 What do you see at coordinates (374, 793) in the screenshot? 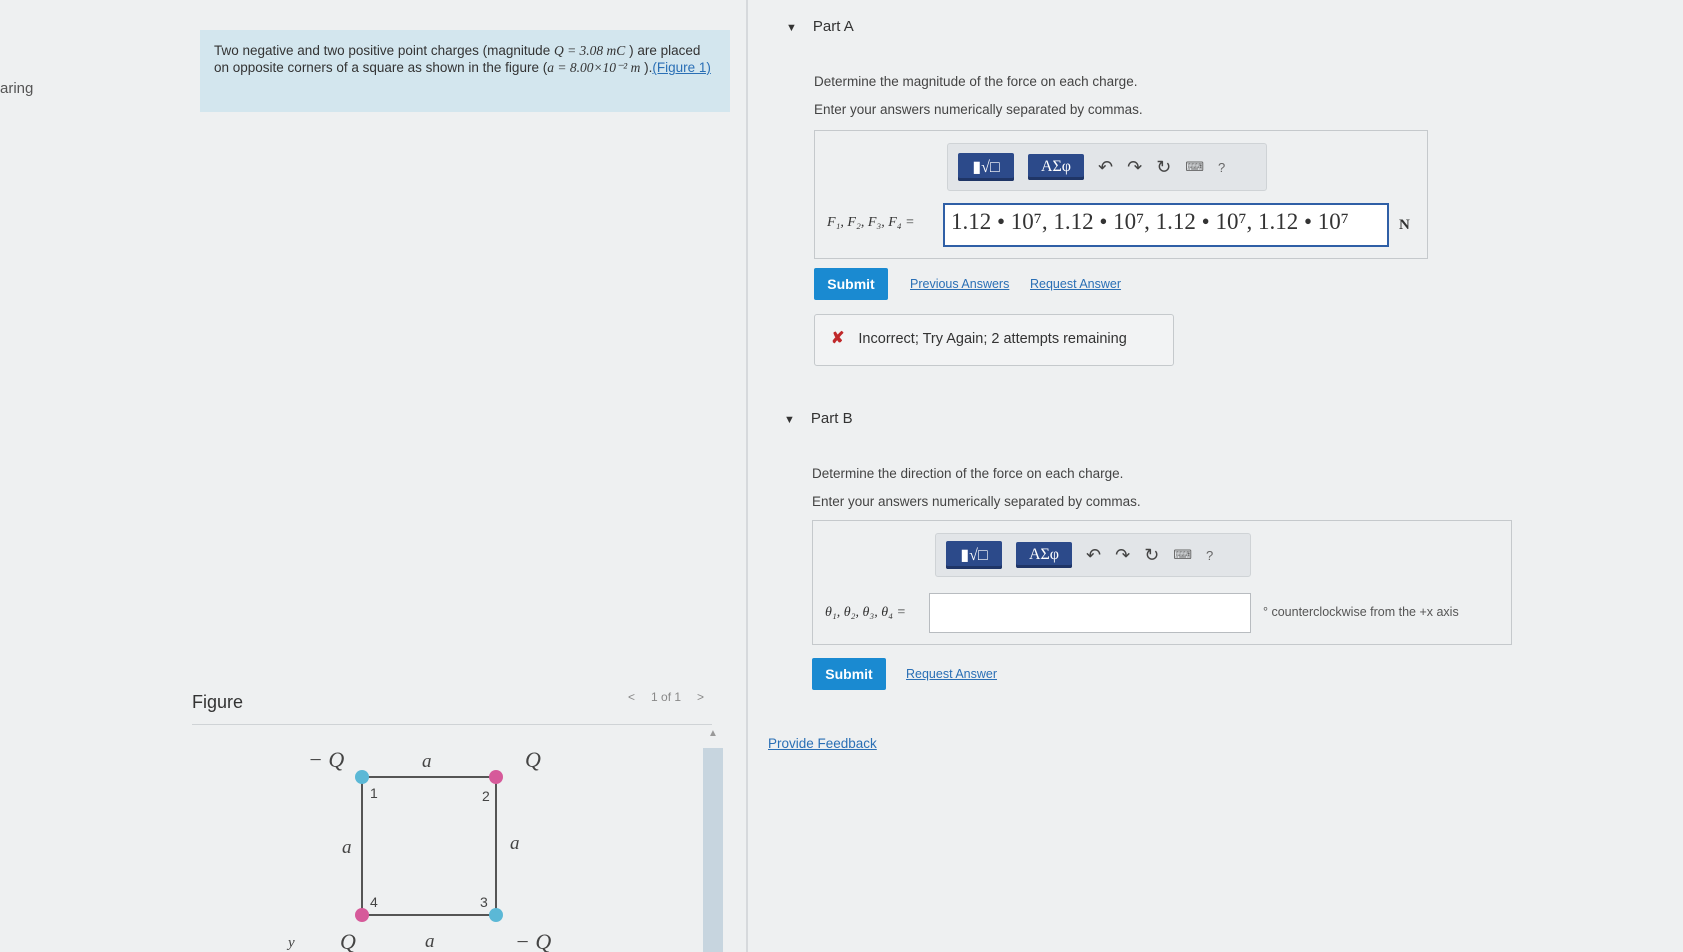
I see `corner-number-1: 1` at bounding box center [374, 793].